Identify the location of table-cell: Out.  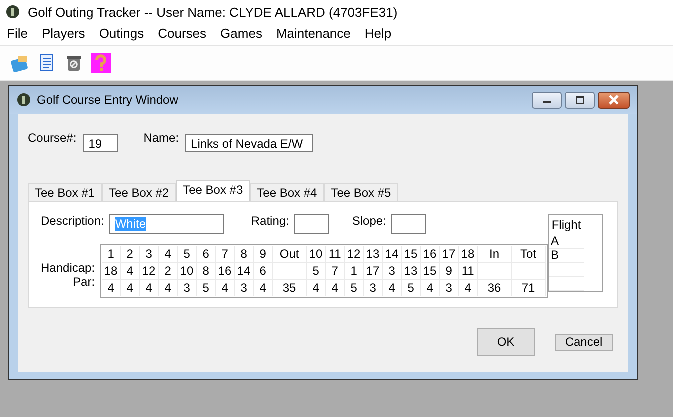
(289, 254).